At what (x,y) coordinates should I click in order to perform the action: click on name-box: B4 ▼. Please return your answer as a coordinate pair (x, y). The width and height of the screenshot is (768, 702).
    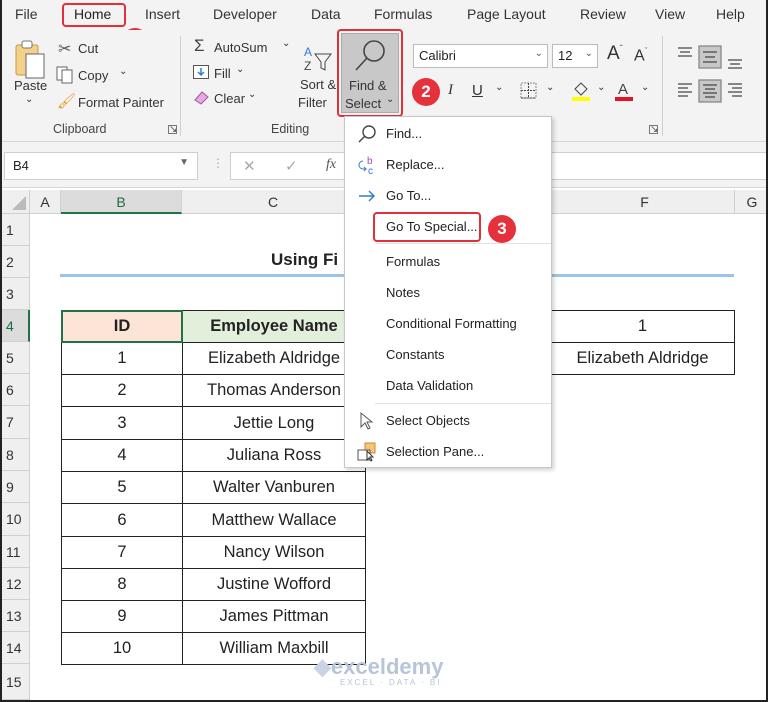
    Looking at the image, I should click on (101, 166).